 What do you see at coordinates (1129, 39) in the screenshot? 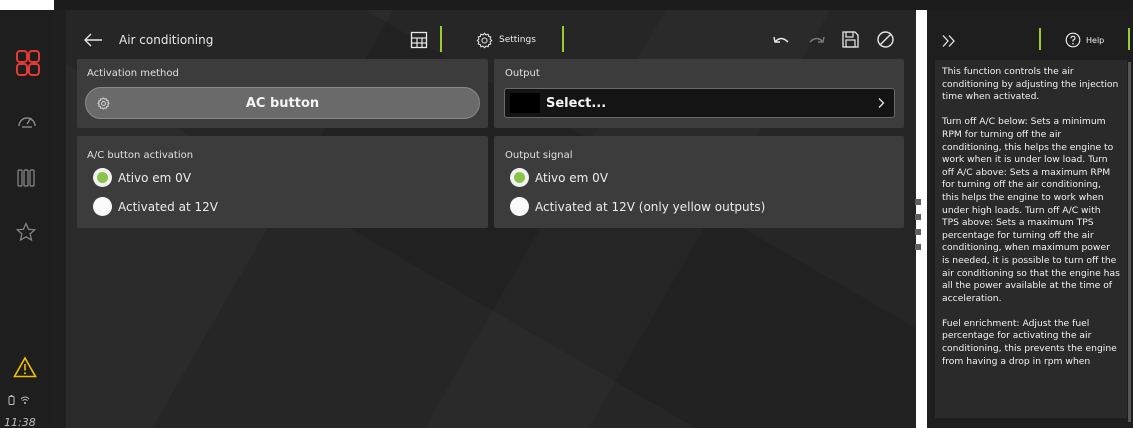
I see `help-divider-right` at bounding box center [1129, 39].